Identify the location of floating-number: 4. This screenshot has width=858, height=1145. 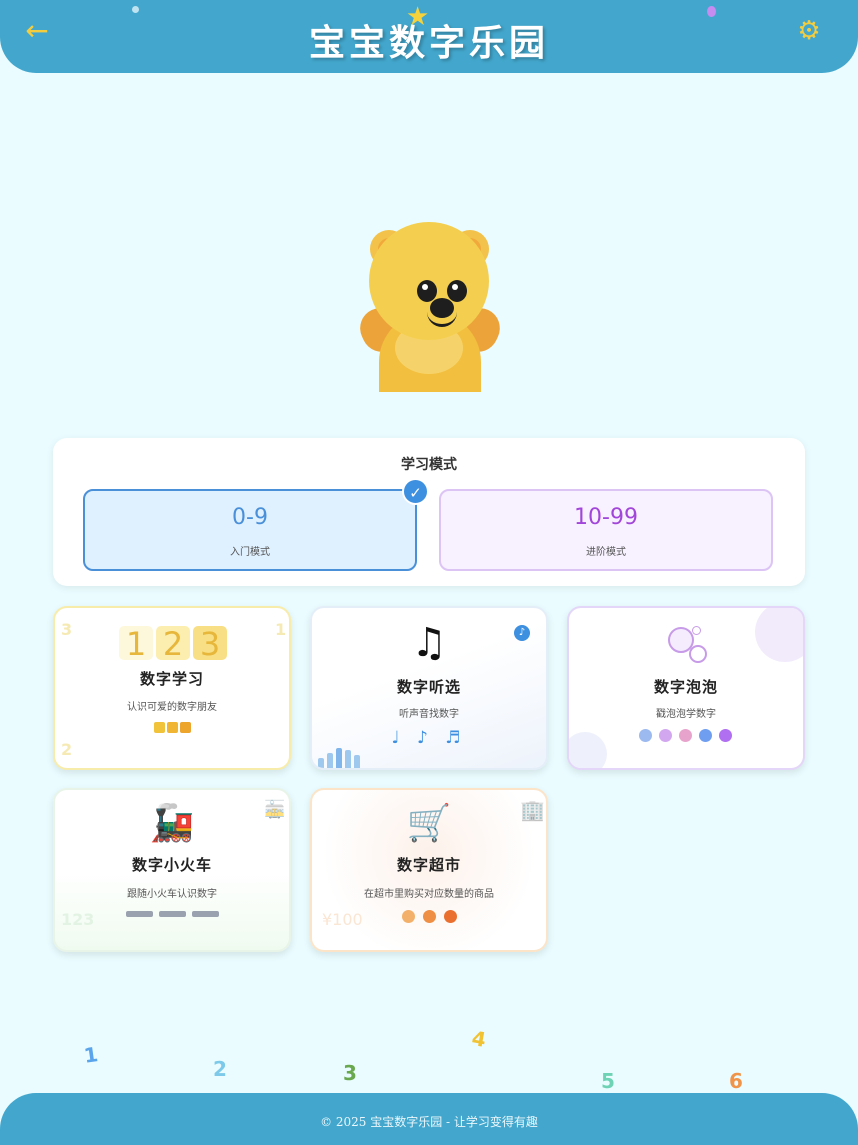
(479, 1039).